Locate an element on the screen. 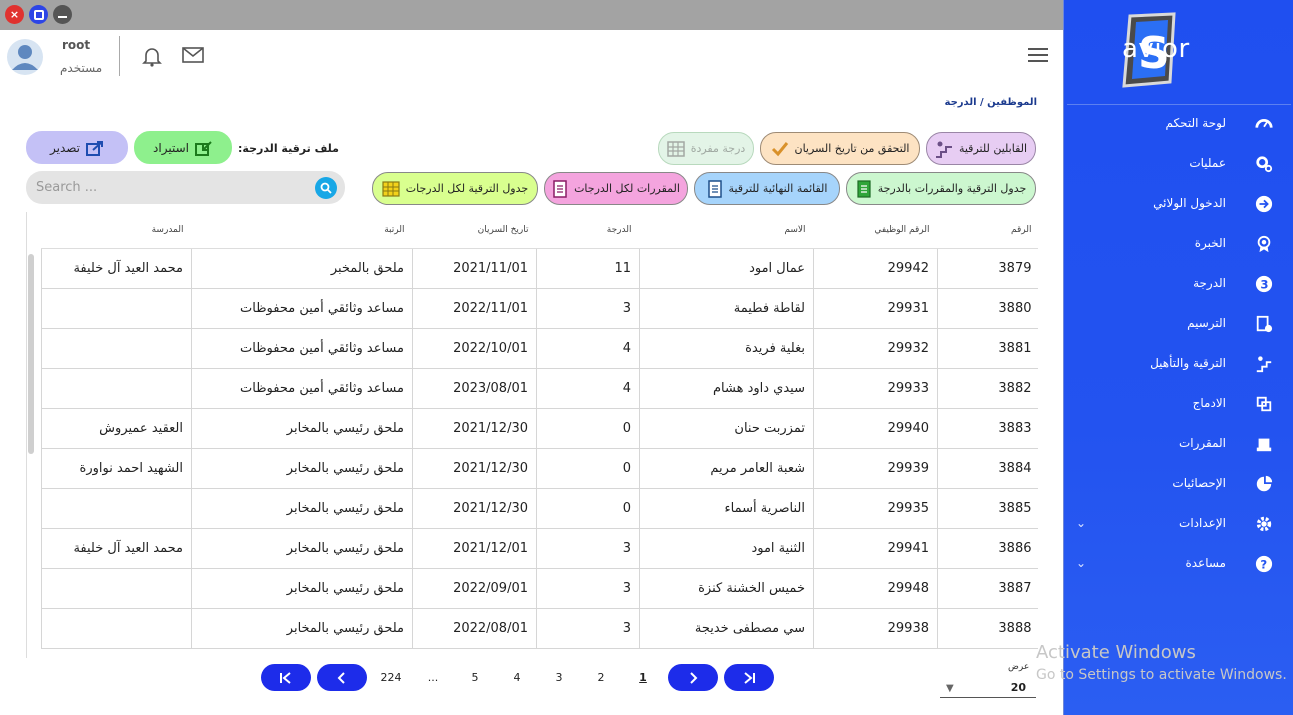  username: root is located at coordinates (76, 45).